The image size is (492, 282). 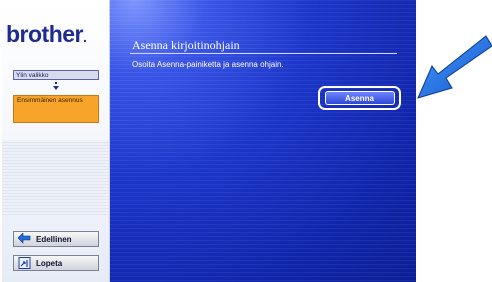 I want to click on quit-button: Lopeta, so click(x=56, y=263).